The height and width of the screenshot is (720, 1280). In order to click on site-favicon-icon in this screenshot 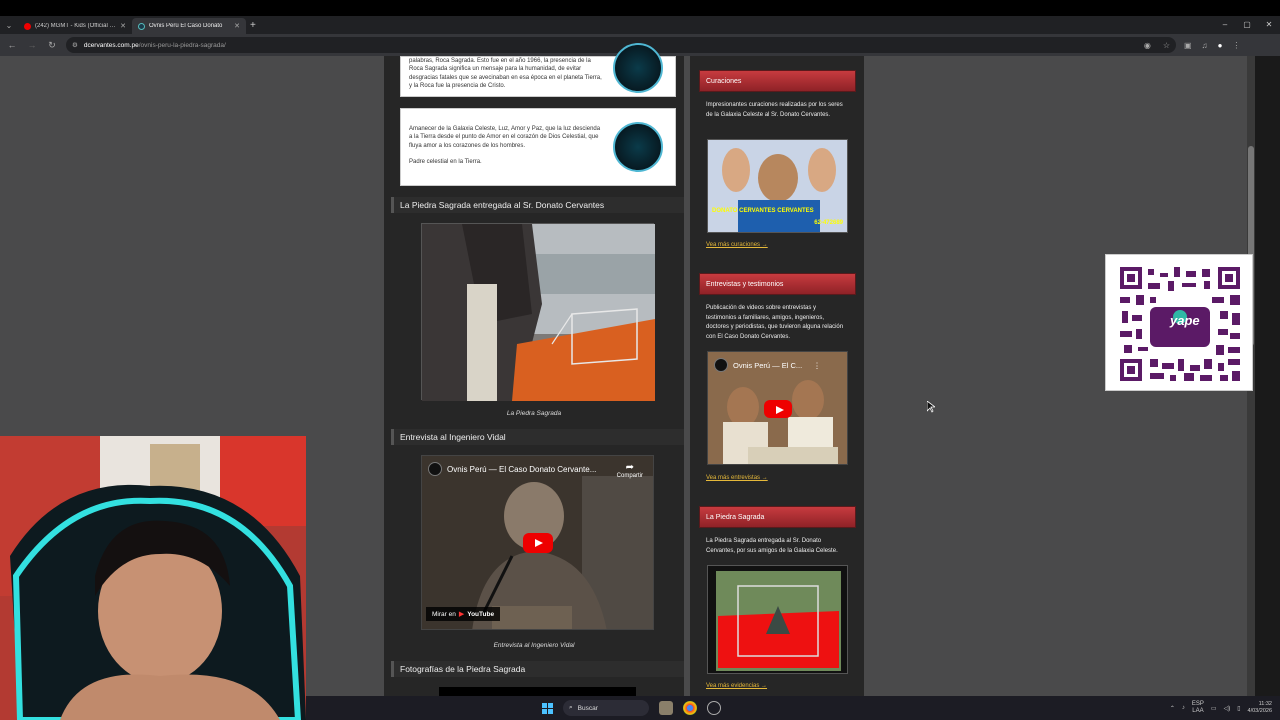, I will do `click(141, 26)`.